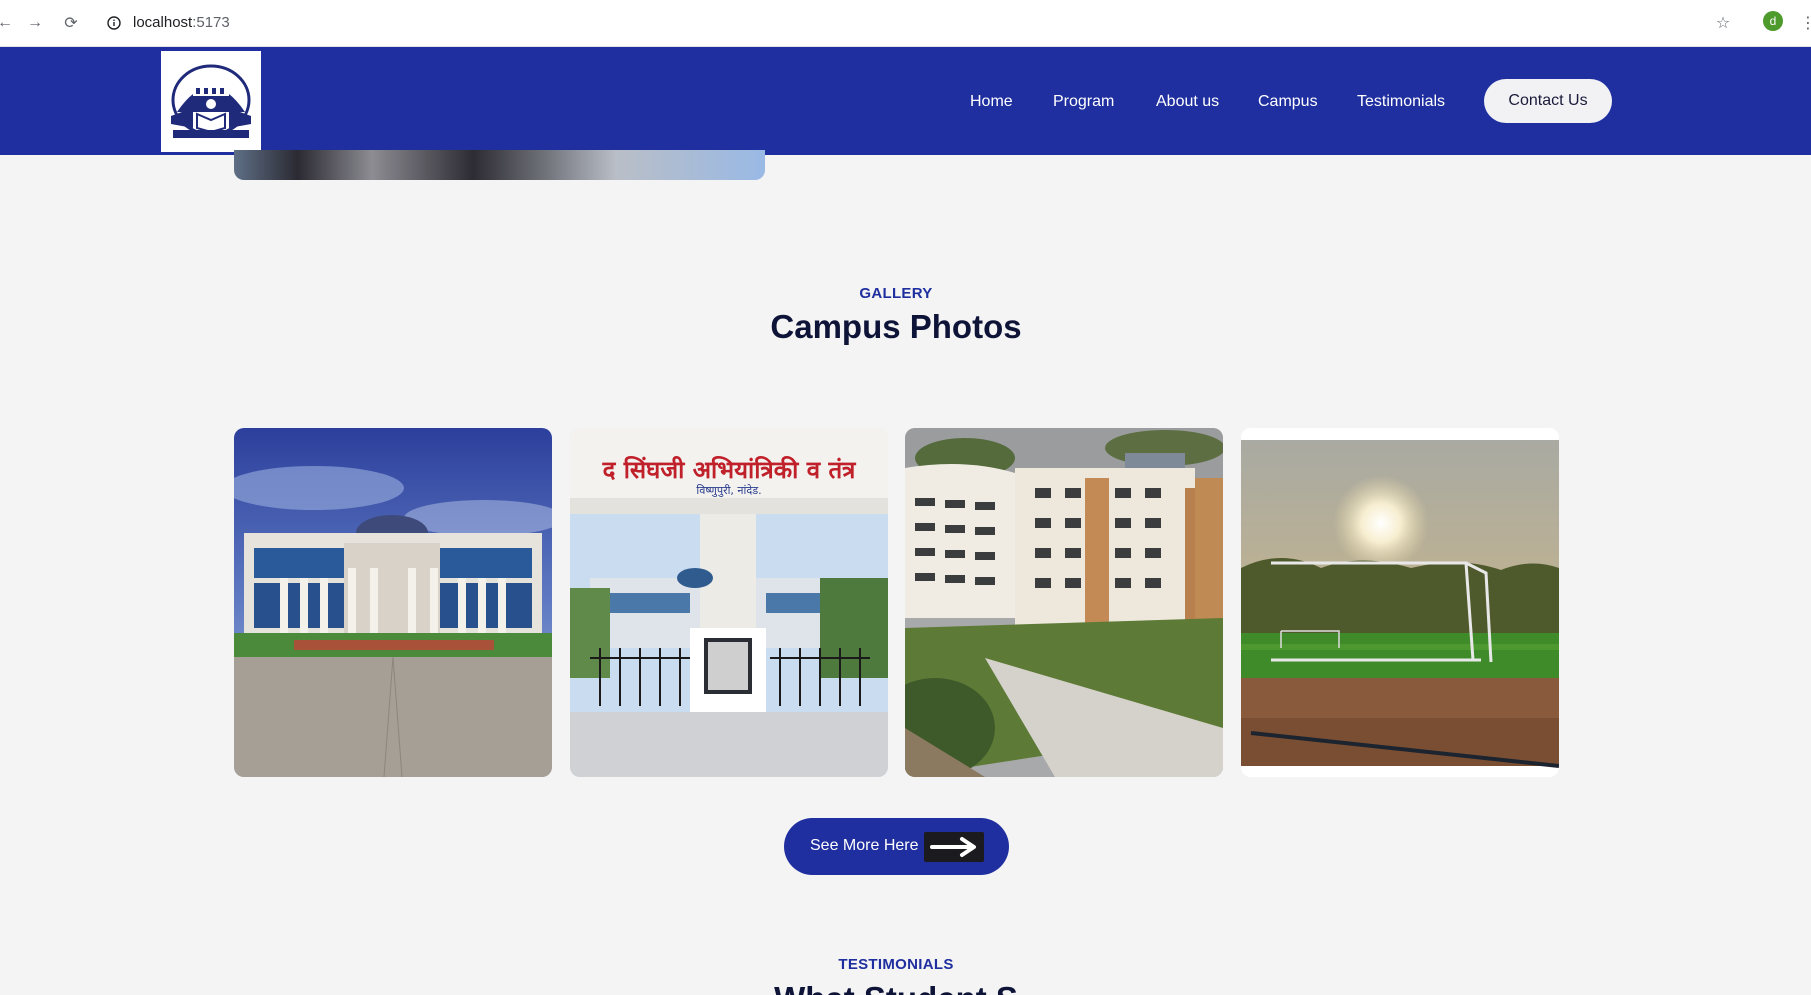 The width and height of the screenshot is (1811, 995). What do you see at coordinates (1083, 102) in the screenshot?
I see `nav-program: Program` at bounding box center [1083, 102].